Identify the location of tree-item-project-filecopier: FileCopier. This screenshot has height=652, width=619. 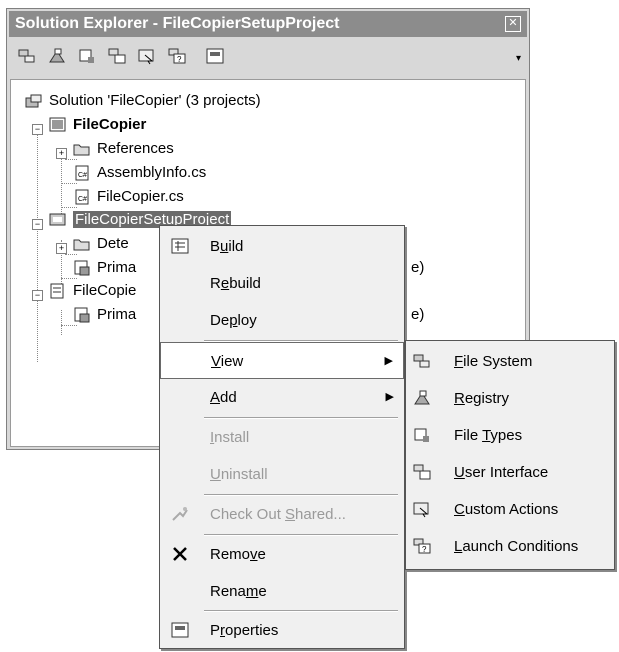
(97, 125).